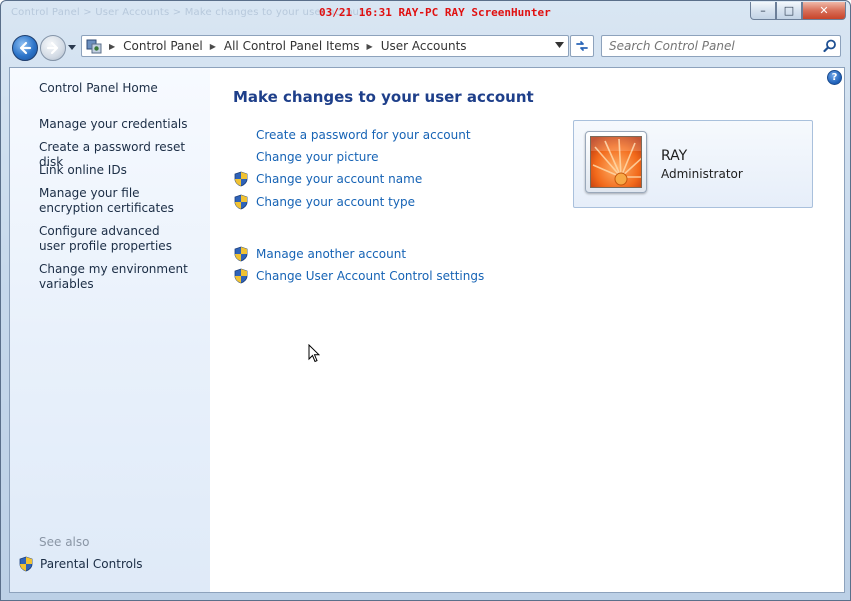 The height and width of the screenshot is (601, 851). What do you see at coordinates (292, 46) in the screenshot?
I see `breadcrumb-all-items: All Control Panel Items` at bounding box center [292, 46].